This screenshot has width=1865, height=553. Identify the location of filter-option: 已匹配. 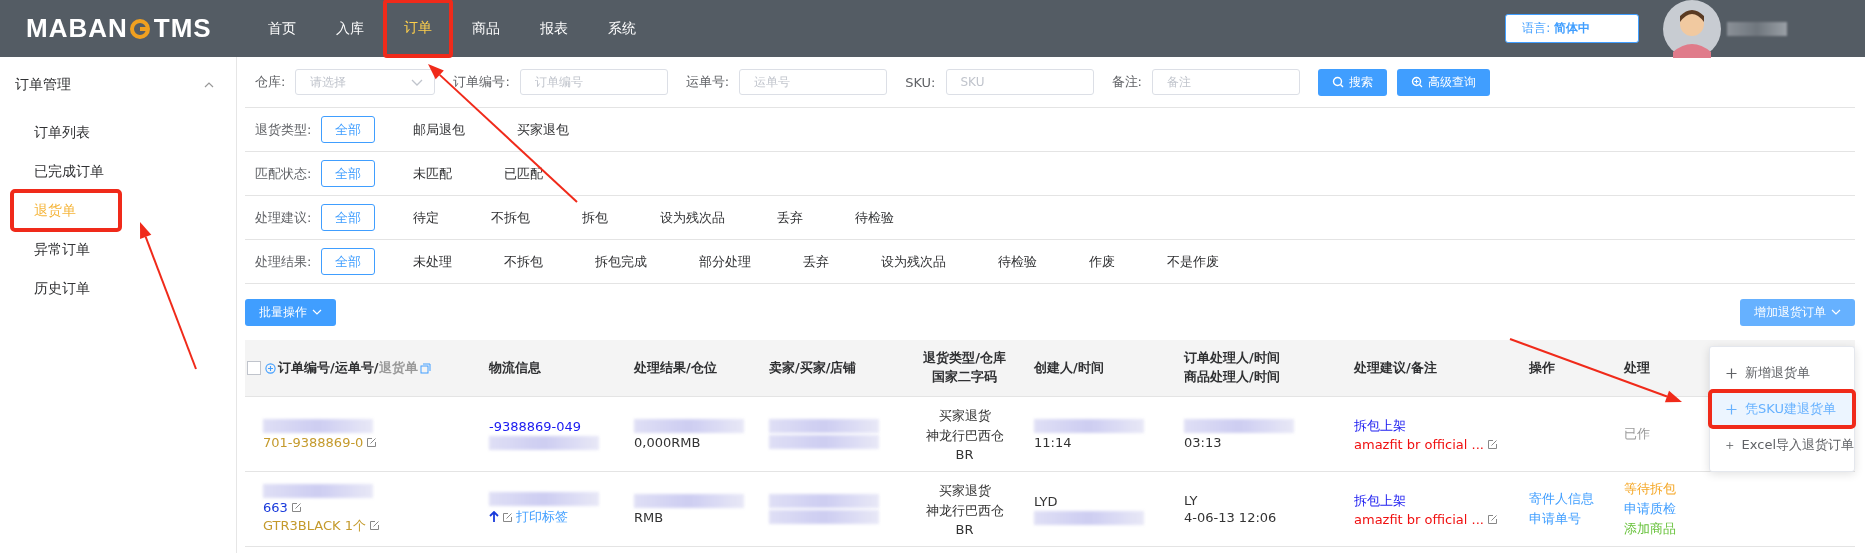
(524, 173).